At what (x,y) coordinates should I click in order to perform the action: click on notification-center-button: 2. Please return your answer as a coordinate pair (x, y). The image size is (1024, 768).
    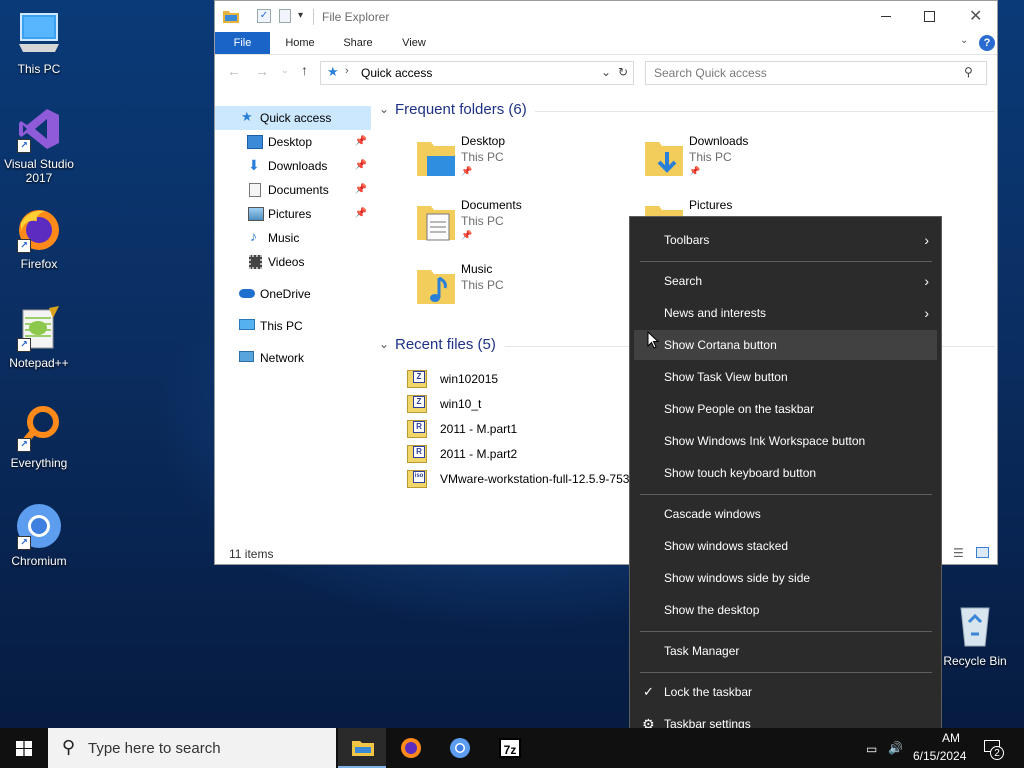
    Looking at the image, I should click on (1000, 748).